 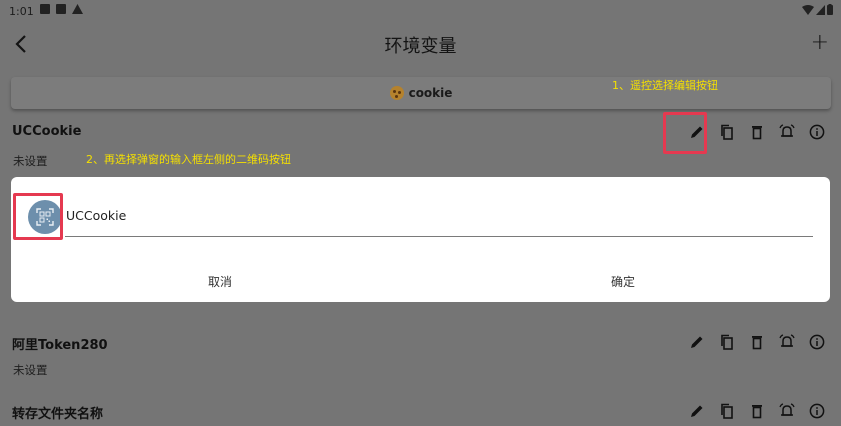 I want to click on cookie-icon, so click(x=396, y=93).